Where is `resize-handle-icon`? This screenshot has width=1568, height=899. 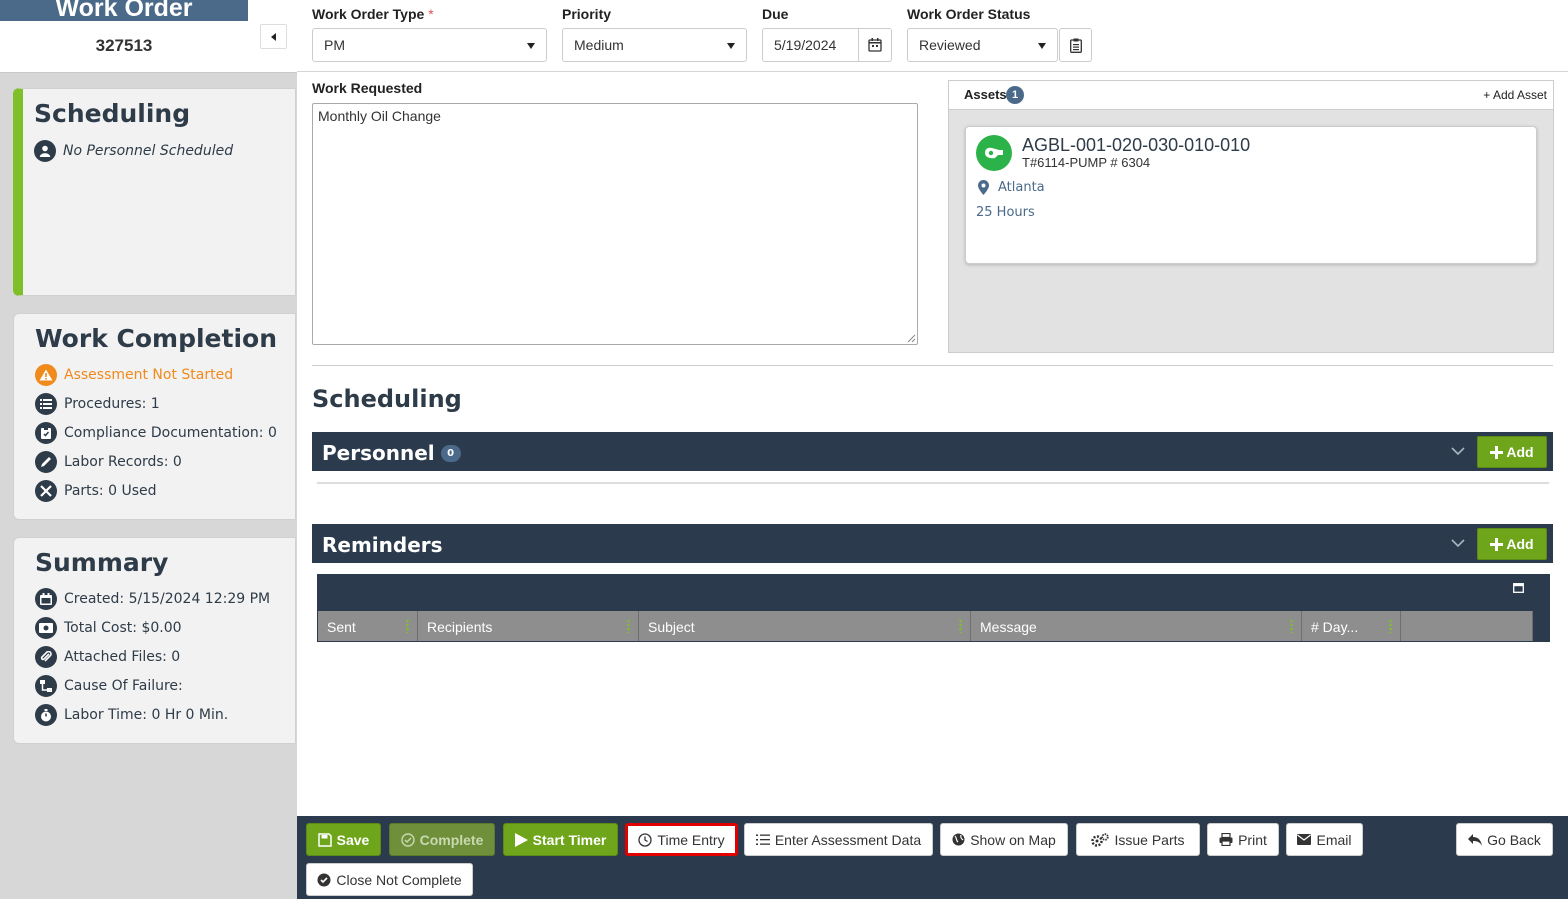 resize-handle-icon is located at coordinates (911, 338).